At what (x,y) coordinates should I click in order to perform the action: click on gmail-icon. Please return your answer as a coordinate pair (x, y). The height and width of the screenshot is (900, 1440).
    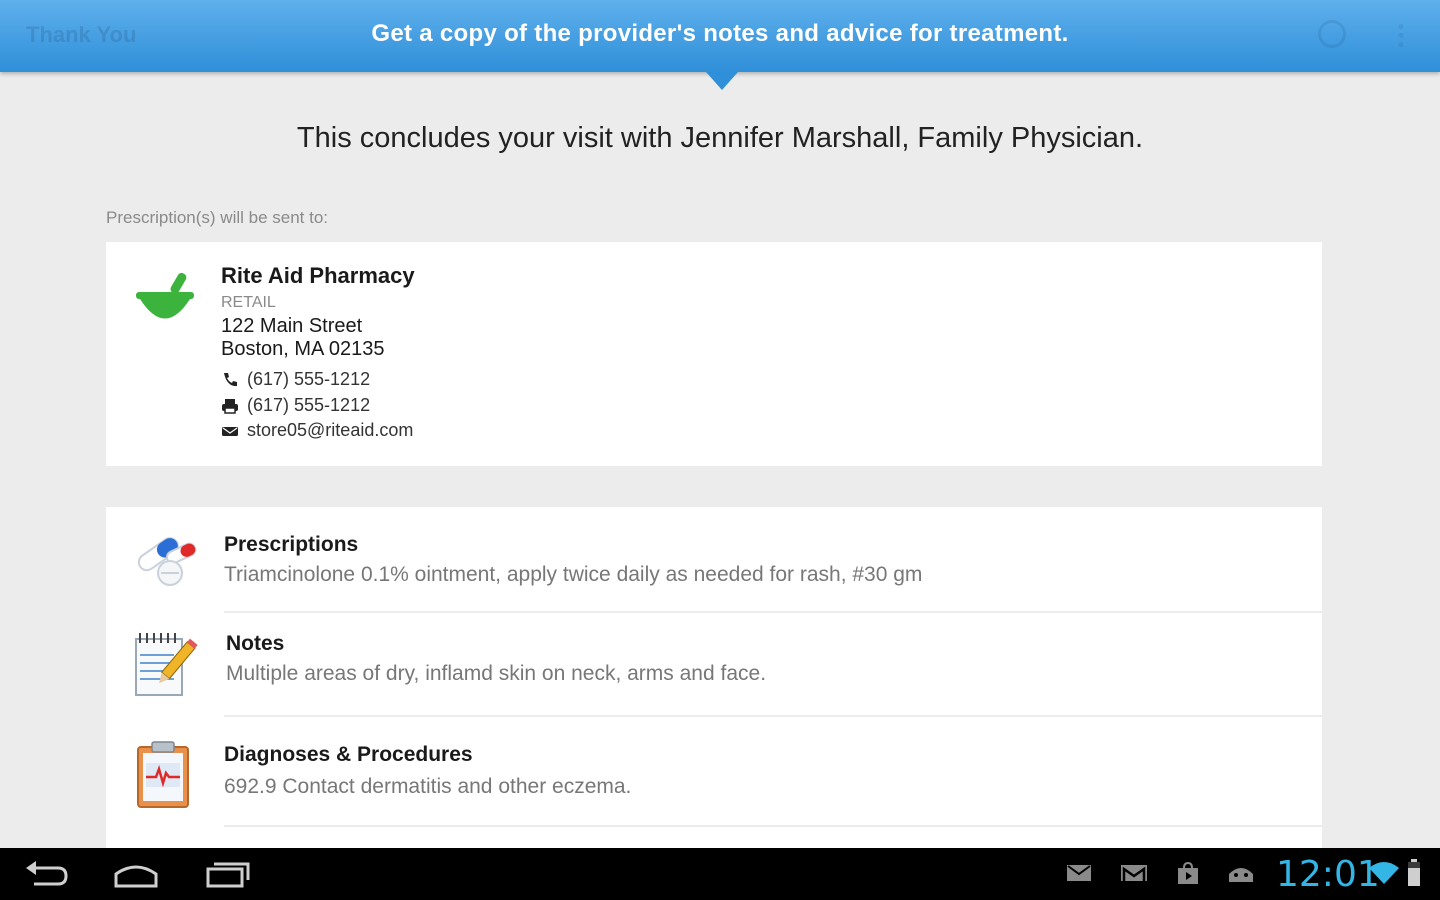
    Looking at the image, I should click on (1134, 873).